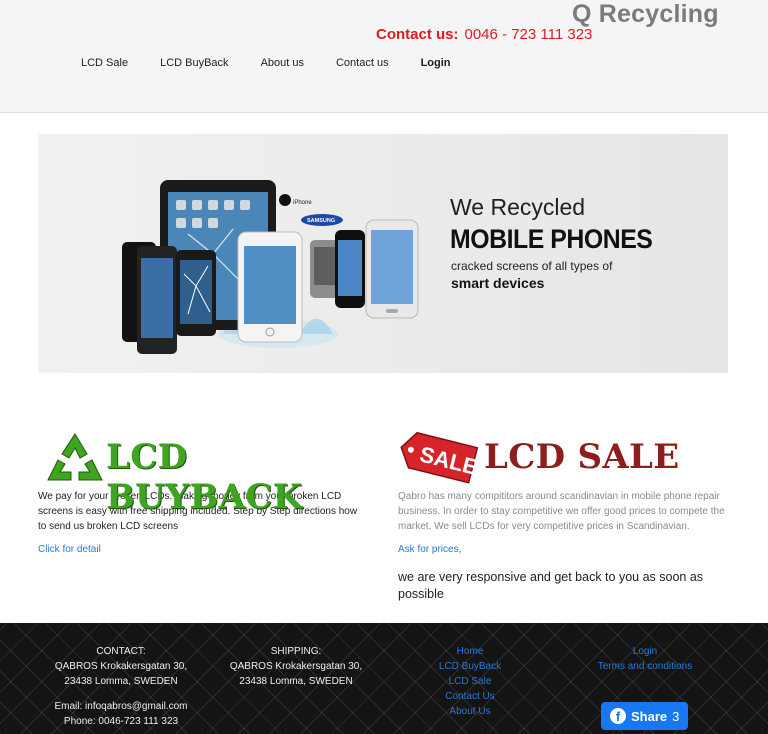 The height and width of the screenshot is (734, 768). What do you see at coordinates (121, 706) in the screenshot?
I see `footer-contact-email: Email: infoqabros@gmail.com` at bounding box center [121, 706].